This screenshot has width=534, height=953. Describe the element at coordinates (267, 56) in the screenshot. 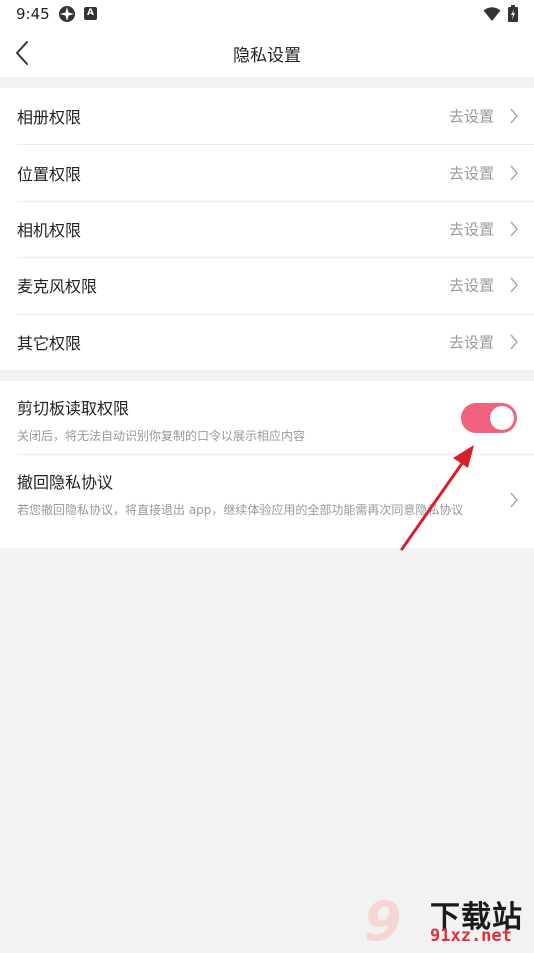

I see `page-title: 隐私设置` at that location.